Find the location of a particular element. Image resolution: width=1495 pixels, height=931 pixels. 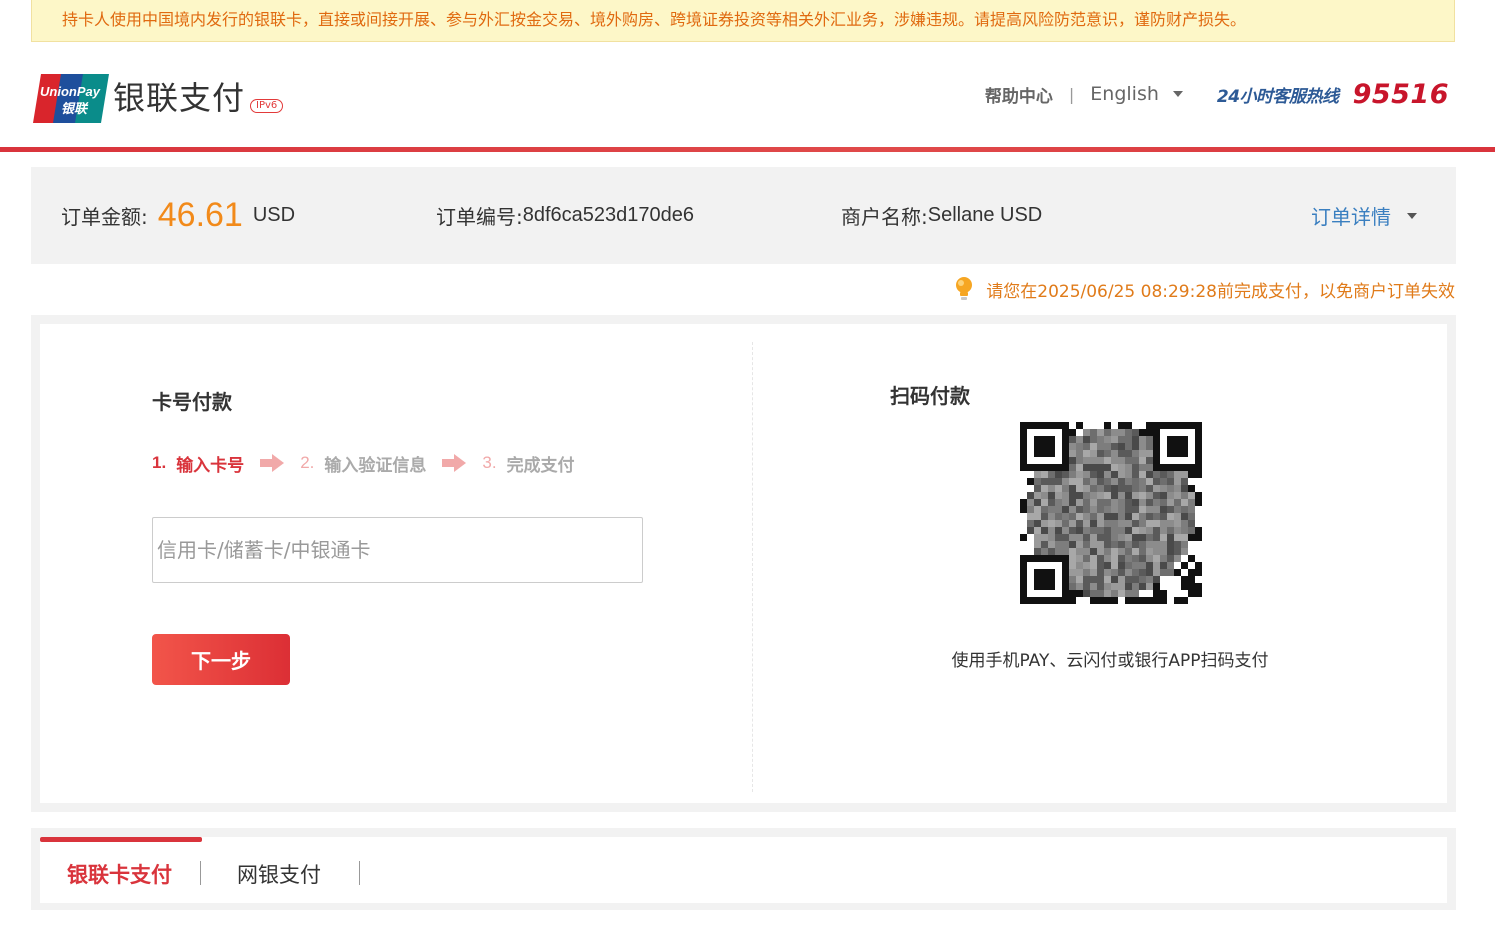

help-center-link: 帮助中心 is located at coordinates (1019, 94).